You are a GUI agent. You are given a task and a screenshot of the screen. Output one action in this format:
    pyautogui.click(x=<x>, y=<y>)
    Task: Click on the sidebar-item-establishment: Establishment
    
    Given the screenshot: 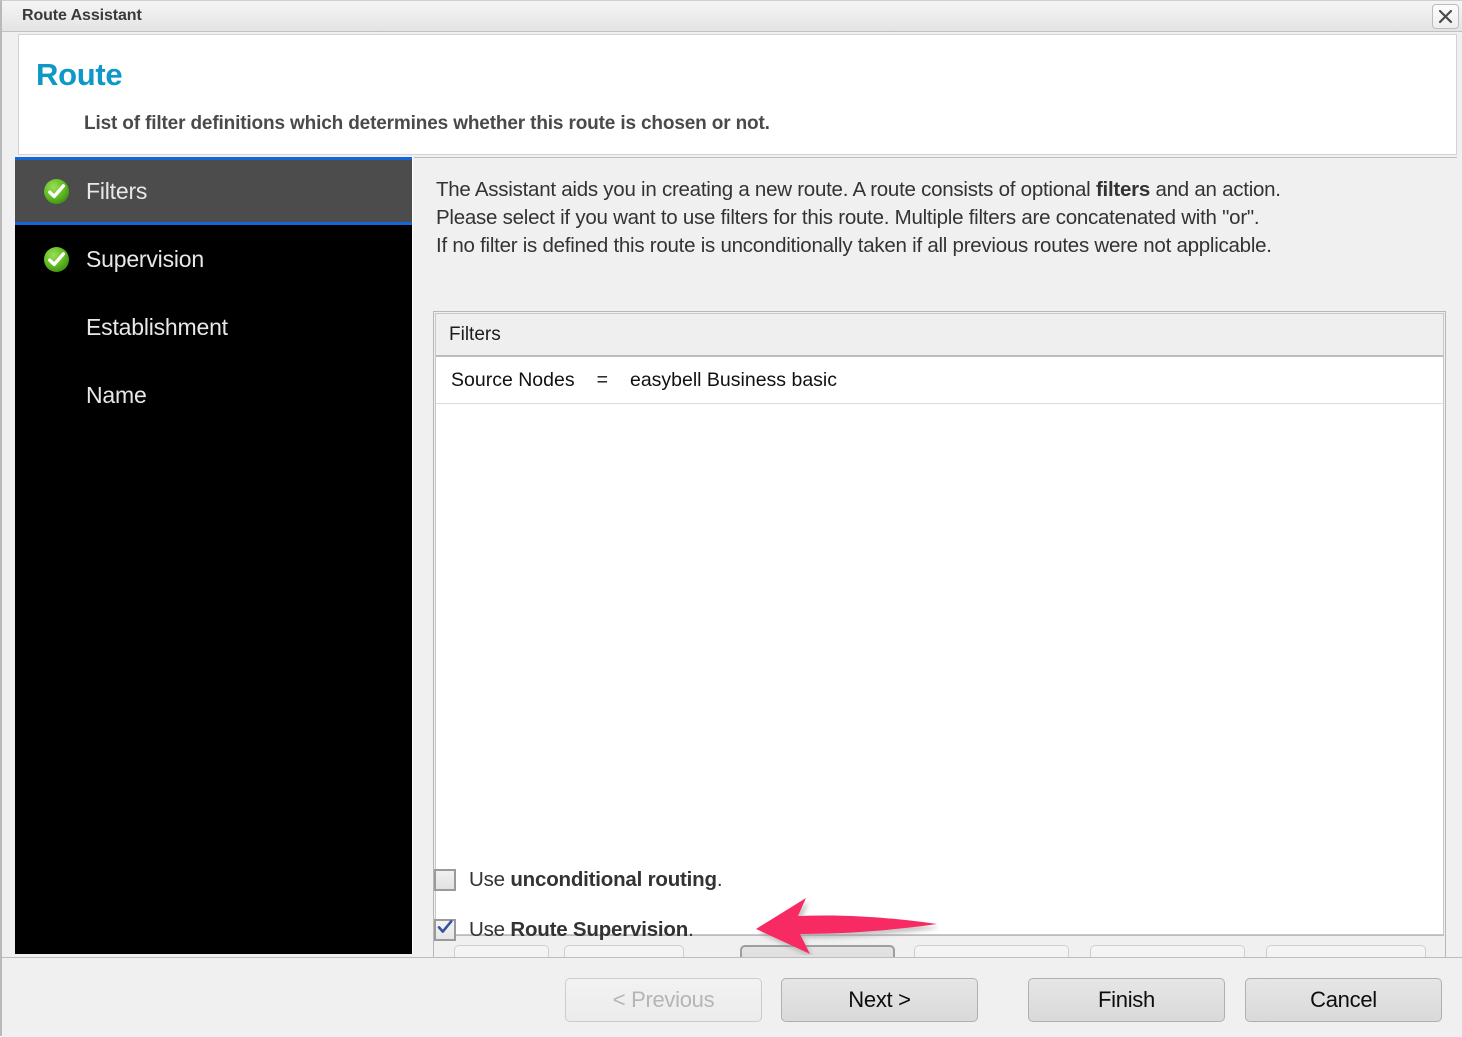 What is the action you would take?
    pyautogui.click(x=213, y=327)
    